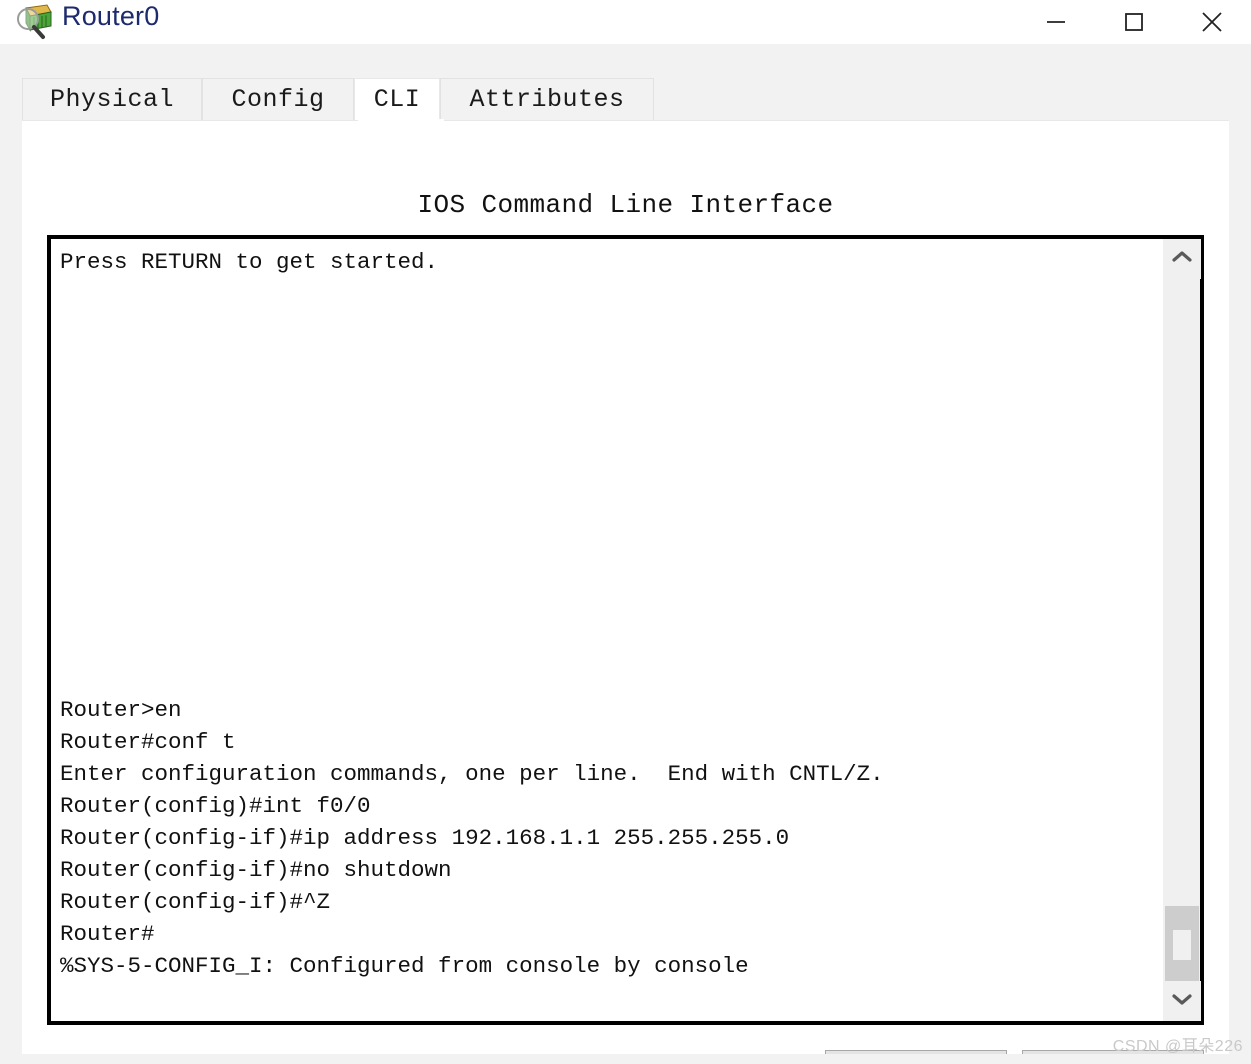 The image size is (1251, 1064). I want to click on terminal-scrollbar, so click(1181, 630).